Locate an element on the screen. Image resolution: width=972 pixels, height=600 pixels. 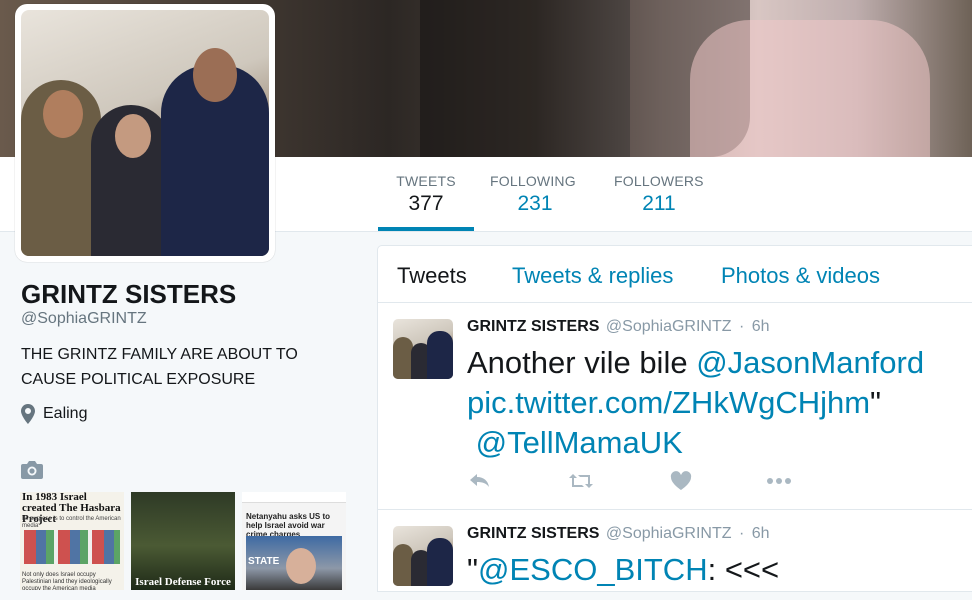
tweet-text-plain: Another vile bile is located at coordinates (582, 362).